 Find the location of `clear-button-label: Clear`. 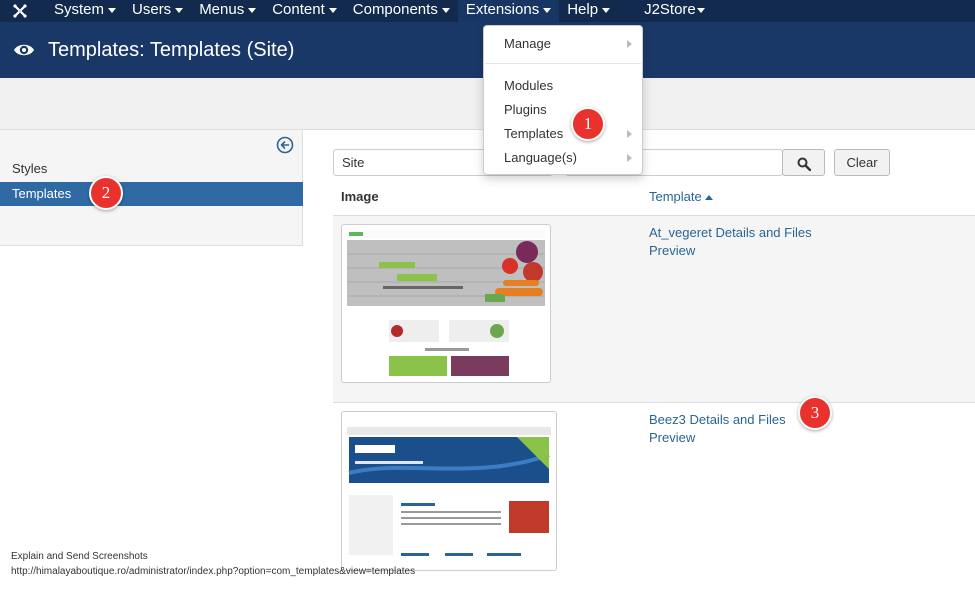

clear-button-label: Clear is located at coordinates (862, 162).